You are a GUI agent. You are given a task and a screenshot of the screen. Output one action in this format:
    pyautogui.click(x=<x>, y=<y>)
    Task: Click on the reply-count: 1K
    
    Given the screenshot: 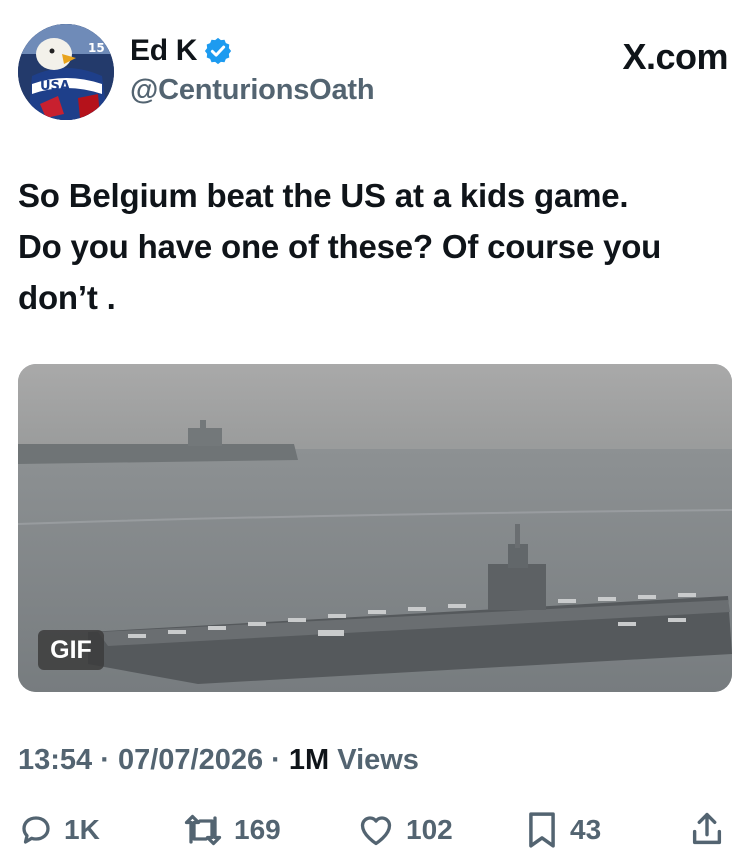 What is the action you would take?
    pyautogui.click(x=82, y=829)
    